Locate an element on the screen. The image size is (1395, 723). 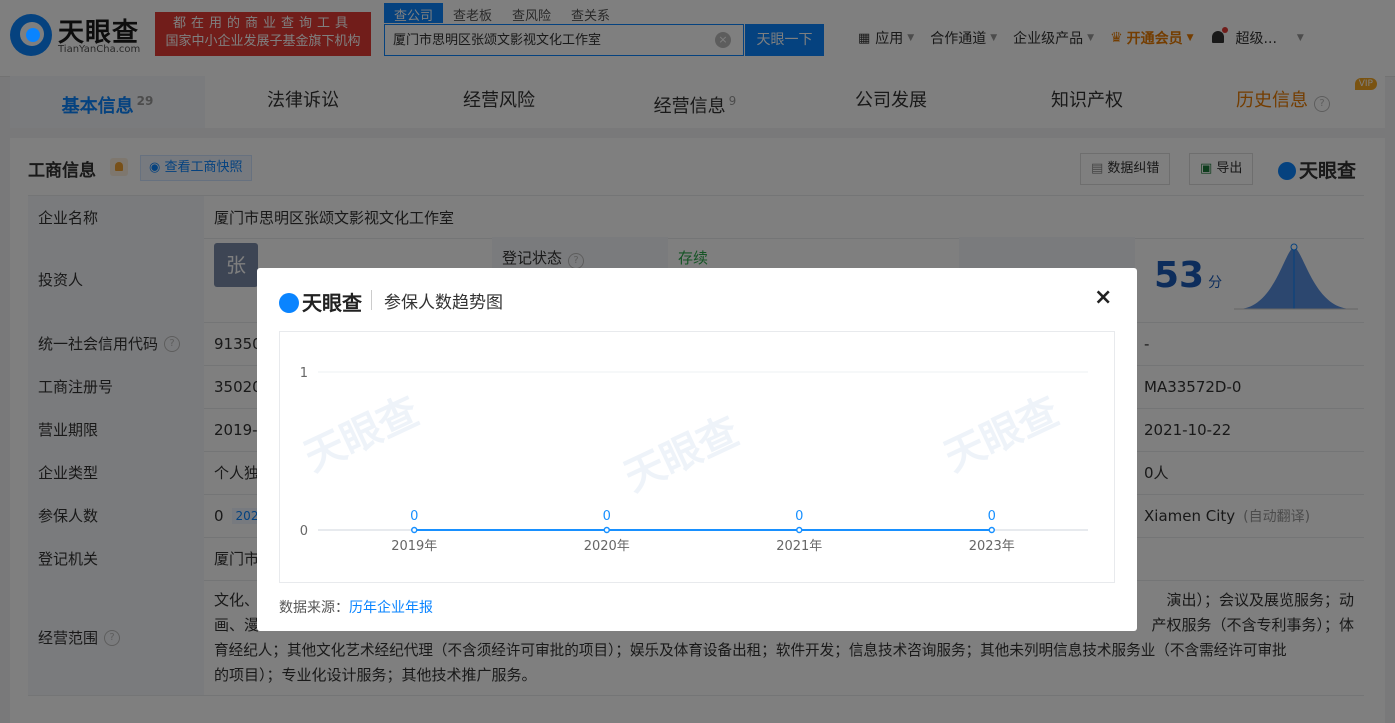
data-source: 数据来源：历年企业年报 is located at coordinates (356, 607).